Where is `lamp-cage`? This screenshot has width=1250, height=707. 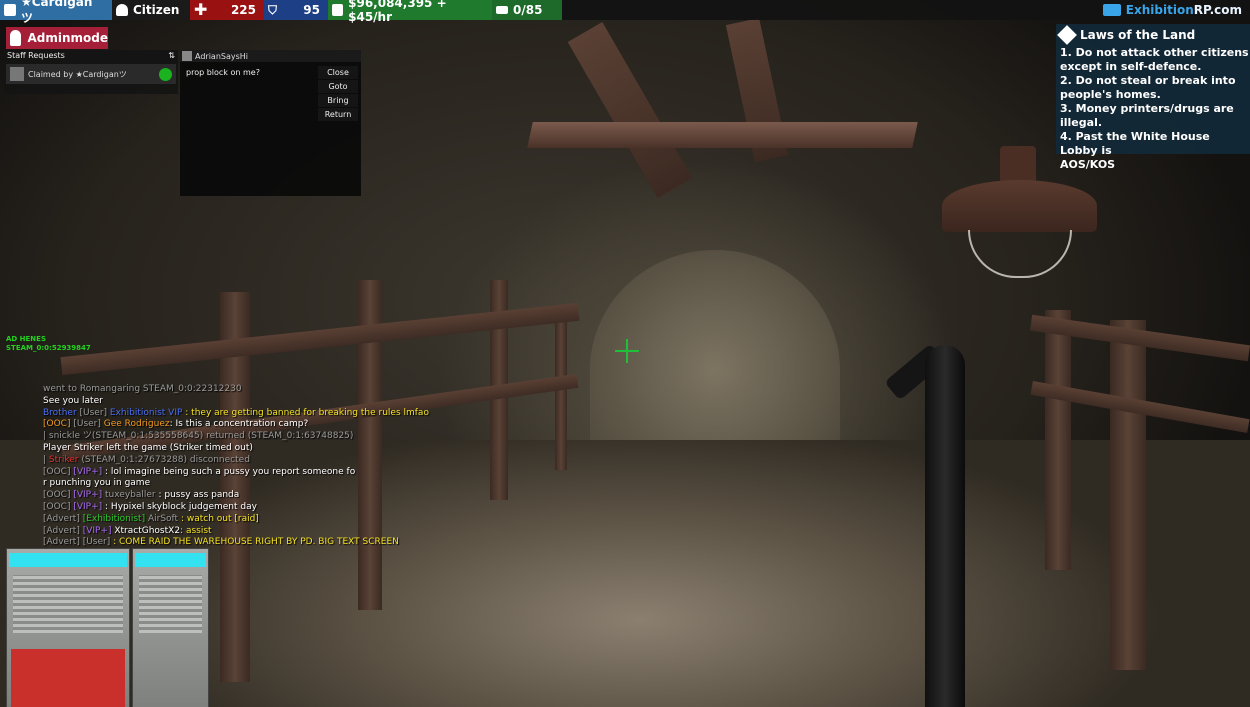 lamp-cage is located at coordinates (1020, 254).